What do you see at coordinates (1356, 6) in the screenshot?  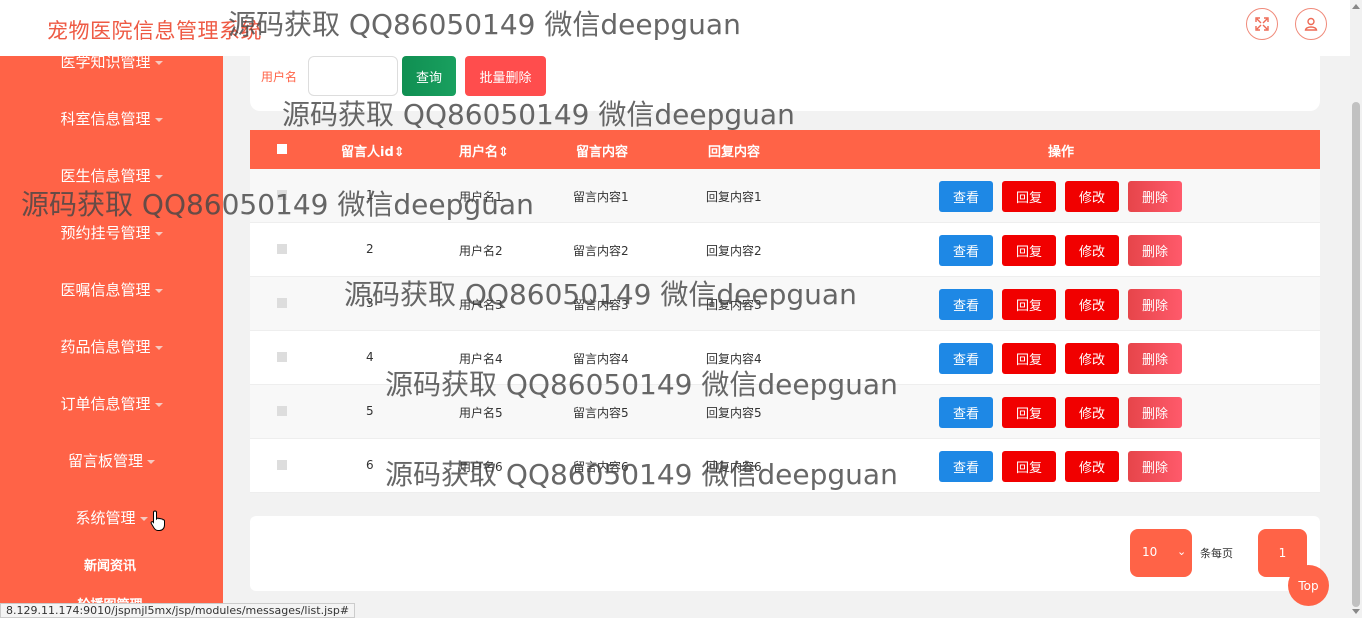 I see `scroll-up-arrow-icon` at bounding box center [1356, 6].